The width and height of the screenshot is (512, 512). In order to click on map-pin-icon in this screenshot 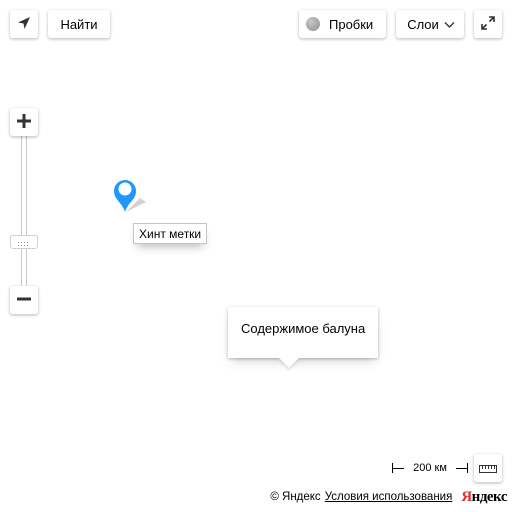, I will do `click(128, 195)`.